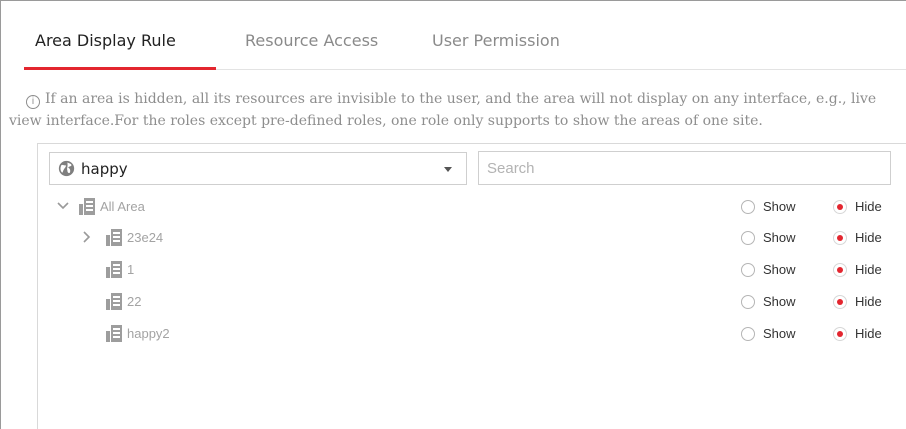 The height and width of the screenshot is (429, 906). What do you see at coordinates (33, 102) in the screenshot?
I see `info-icon: i` at bounding box center [33, 102].